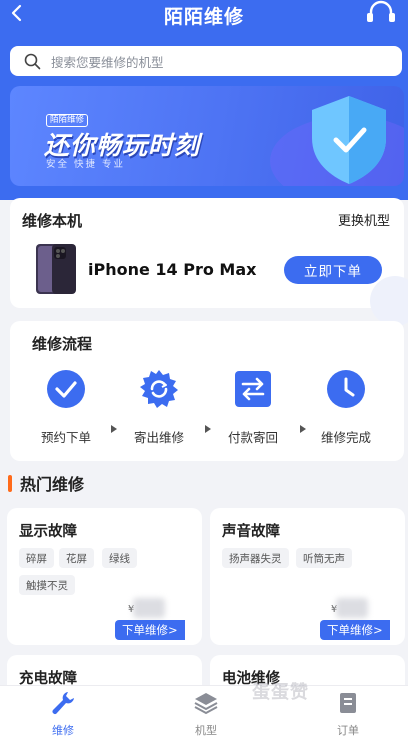  Describe the element at coordinates (251, 532) in the screenshot. I see `fault-title: 声音故障` at that location.